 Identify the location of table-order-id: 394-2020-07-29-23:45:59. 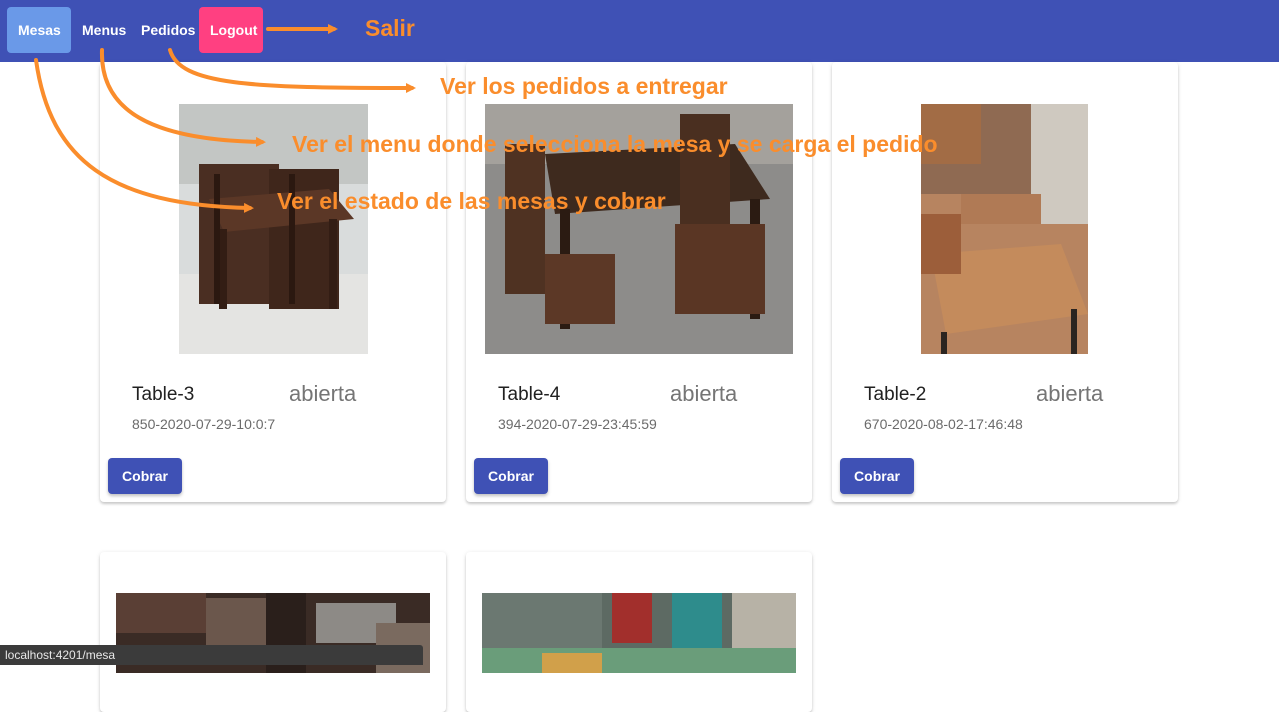
(577, 424).